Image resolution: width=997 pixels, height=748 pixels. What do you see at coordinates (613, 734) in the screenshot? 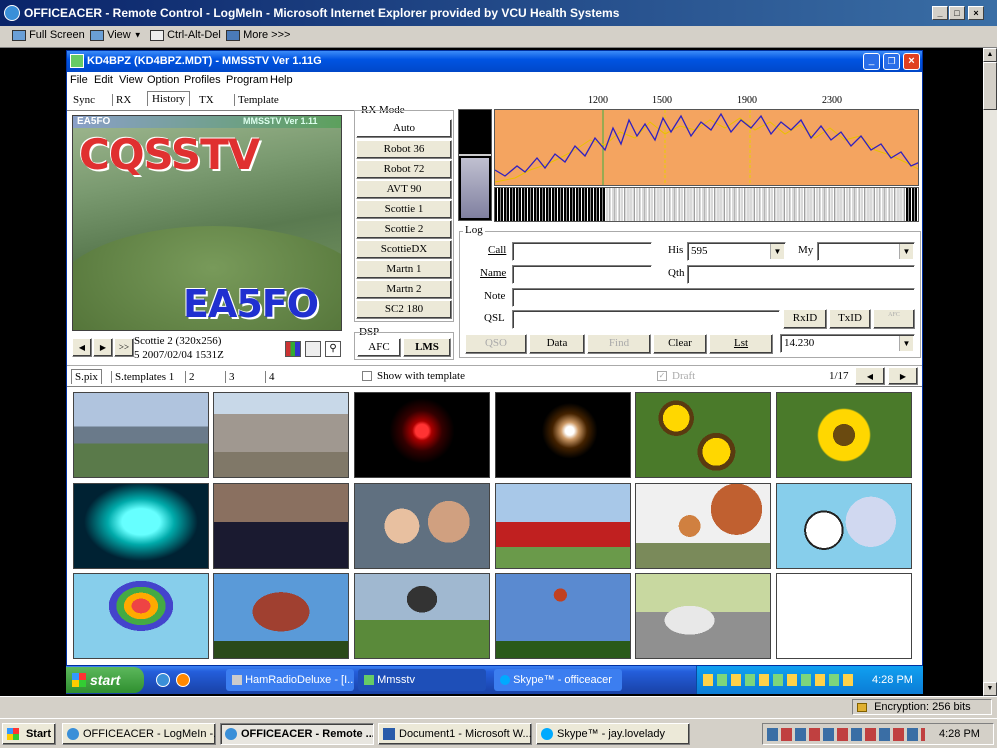
I see `local-task-skype: Skype™ - jay.lovelady` at bounding box center [613, 734].